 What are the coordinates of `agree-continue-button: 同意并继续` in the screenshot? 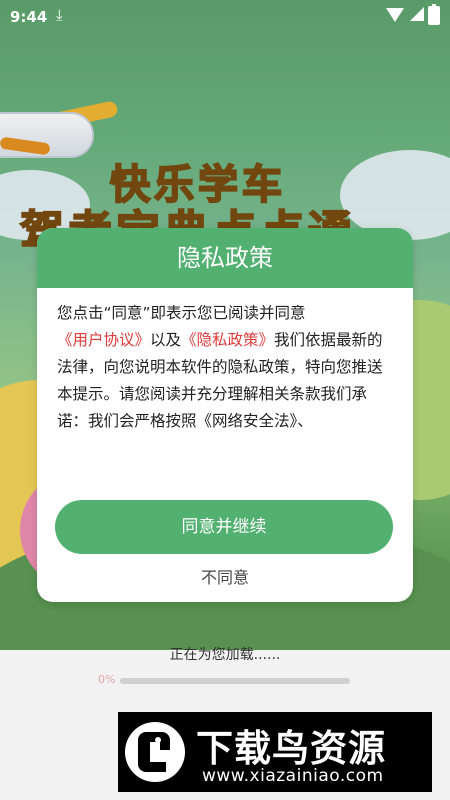 It's located at (224, 527).